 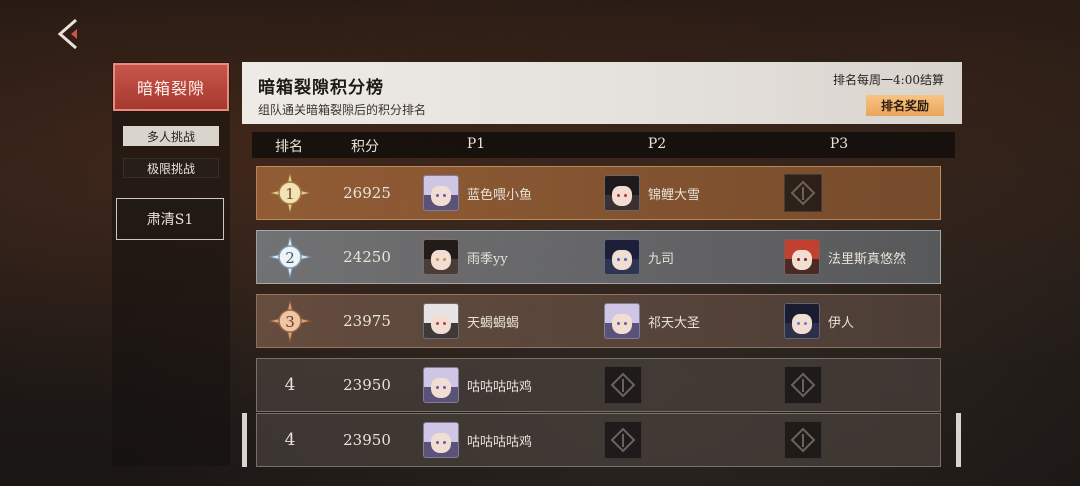 I want to click on current-player-marker-right, so click(x=958, y=440).